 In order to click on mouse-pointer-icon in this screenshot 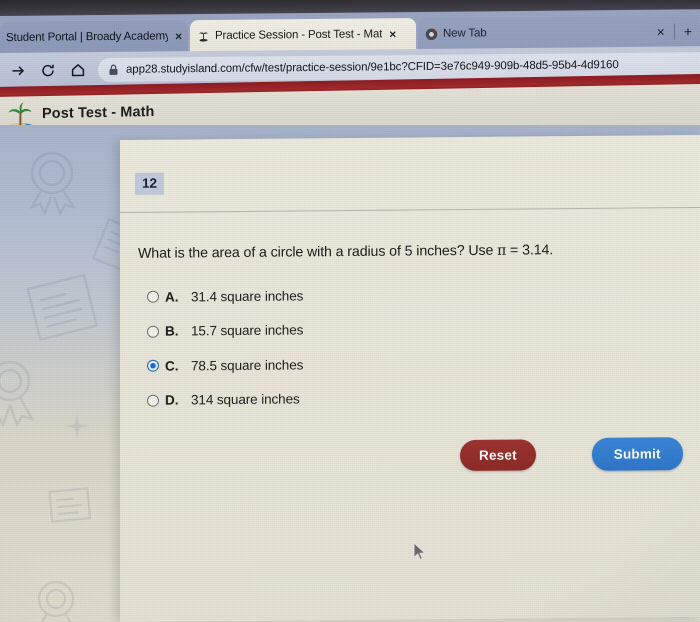, I will do `click(420, 554)`.